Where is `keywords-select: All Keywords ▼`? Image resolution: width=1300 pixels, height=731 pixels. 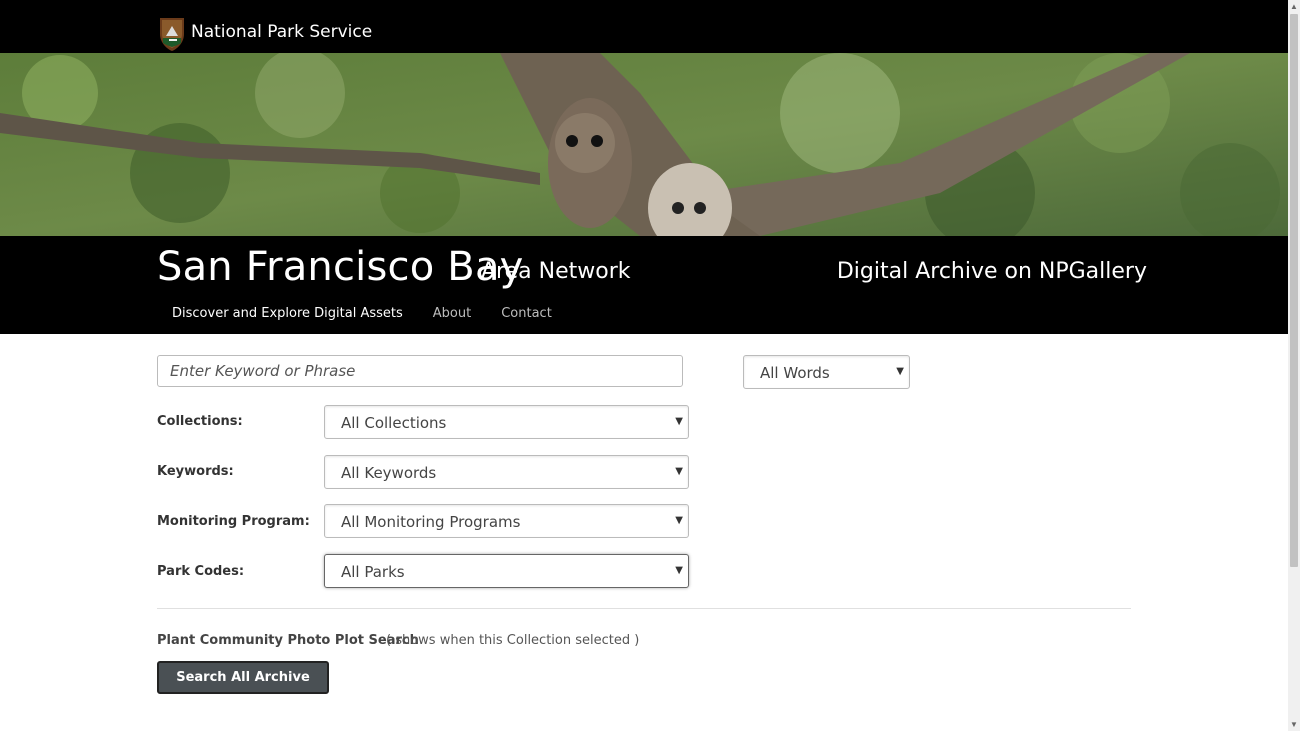 keywords-select: All Keywords ▼ is located at coordinates (506, 472).